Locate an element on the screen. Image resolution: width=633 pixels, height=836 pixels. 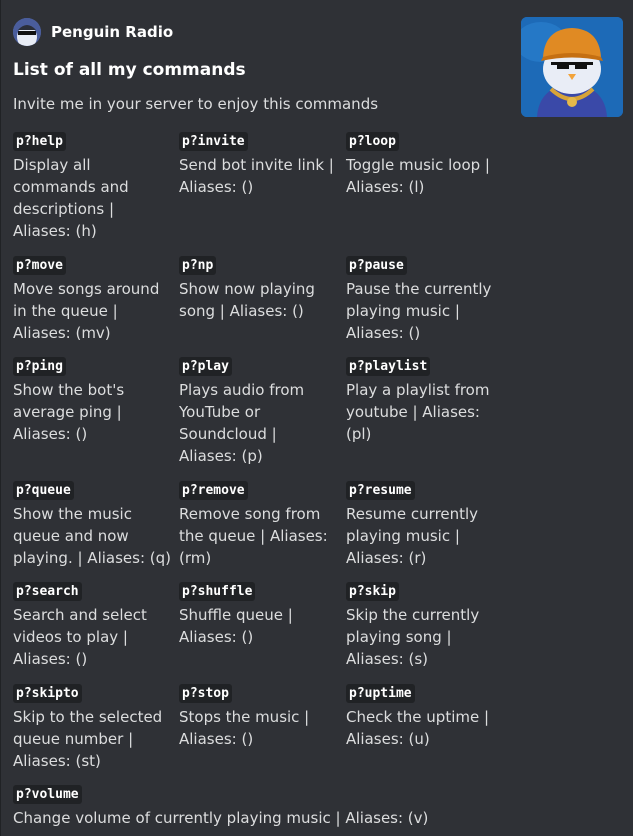
embed-author: Penguin Radio is located at coordinates (93, 32).